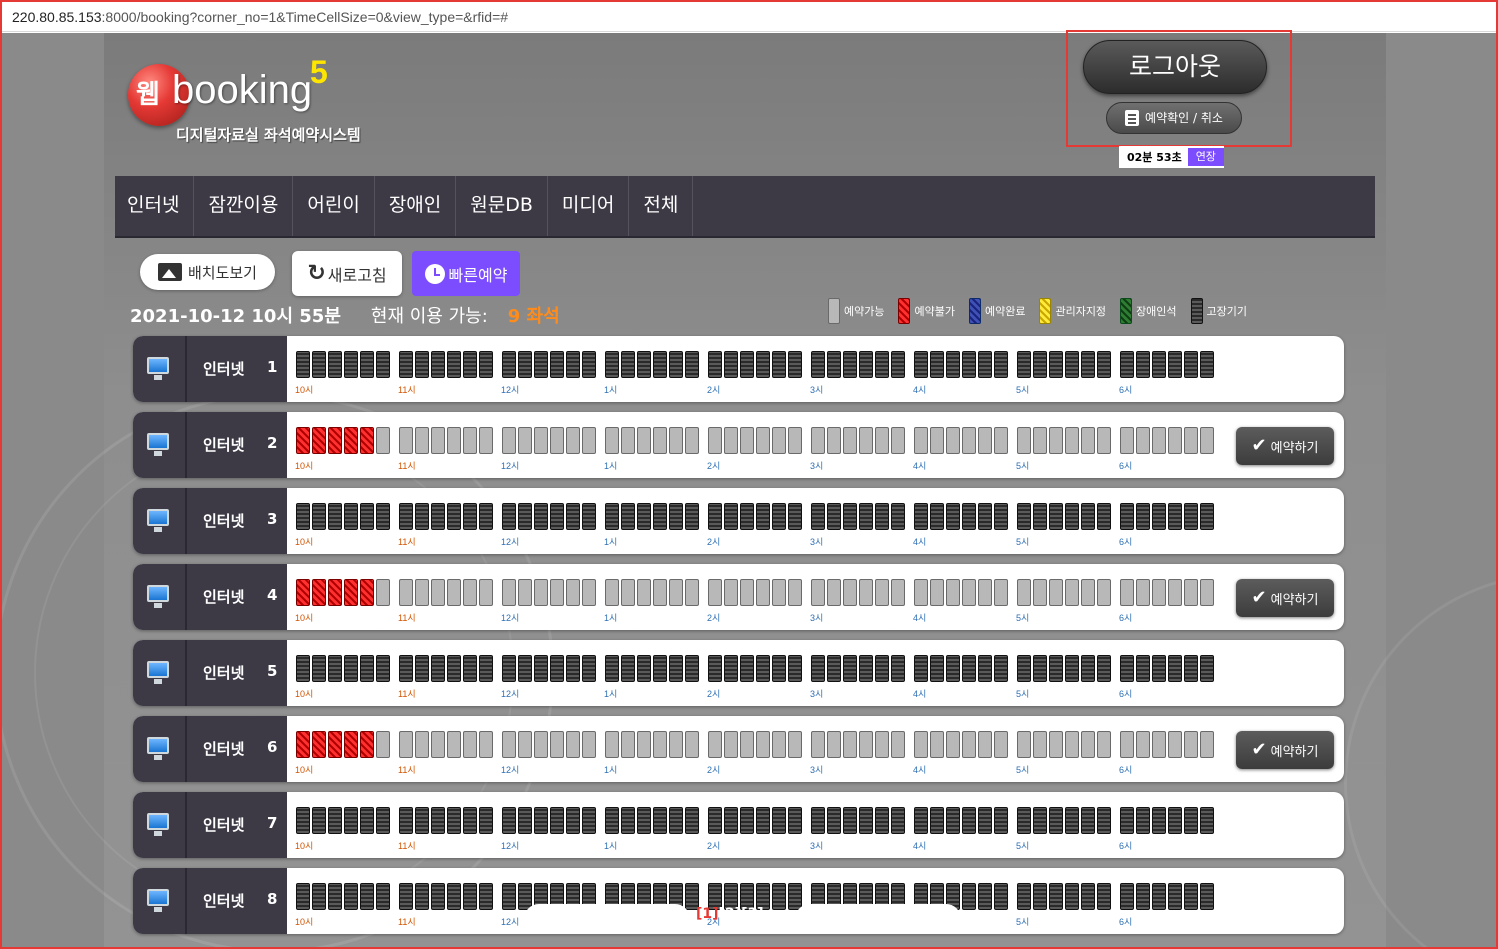  I want to click on pager-numbers: [1][2][3], so click(730, 914).